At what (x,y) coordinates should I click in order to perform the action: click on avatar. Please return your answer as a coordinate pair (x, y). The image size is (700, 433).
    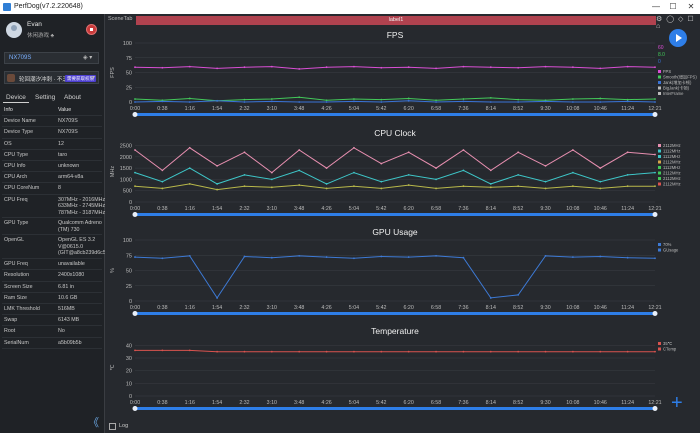
    Looking at the image, I should click on (14, 30).